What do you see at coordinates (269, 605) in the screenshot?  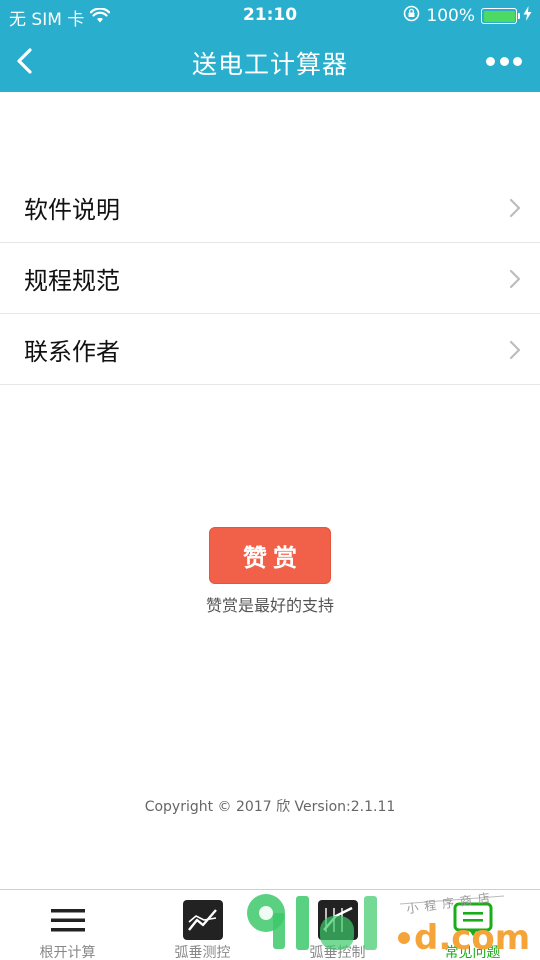 I see `reward-caption: 赞赏是最好的支持` at bounding box center [269, 605].